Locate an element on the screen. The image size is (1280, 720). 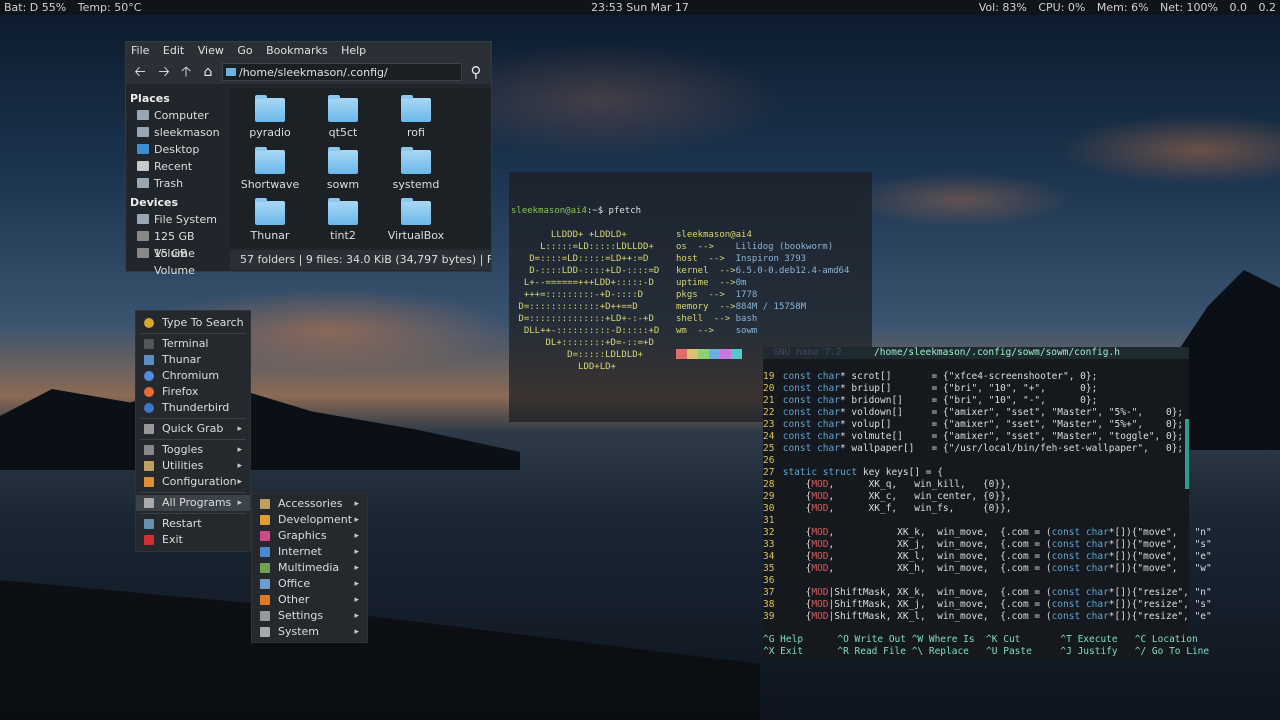
code-line: 26 is located at coordinates (769, 460).